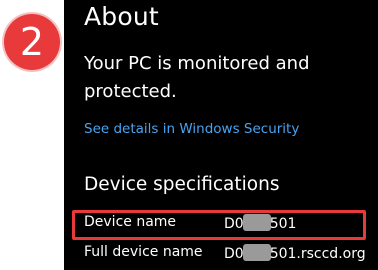 The width and height of the screenshot is (378, 270). Describe the element at coordinates (234, 254) in the screenshot. I see `full-device-name-prefix: D0` at that location.